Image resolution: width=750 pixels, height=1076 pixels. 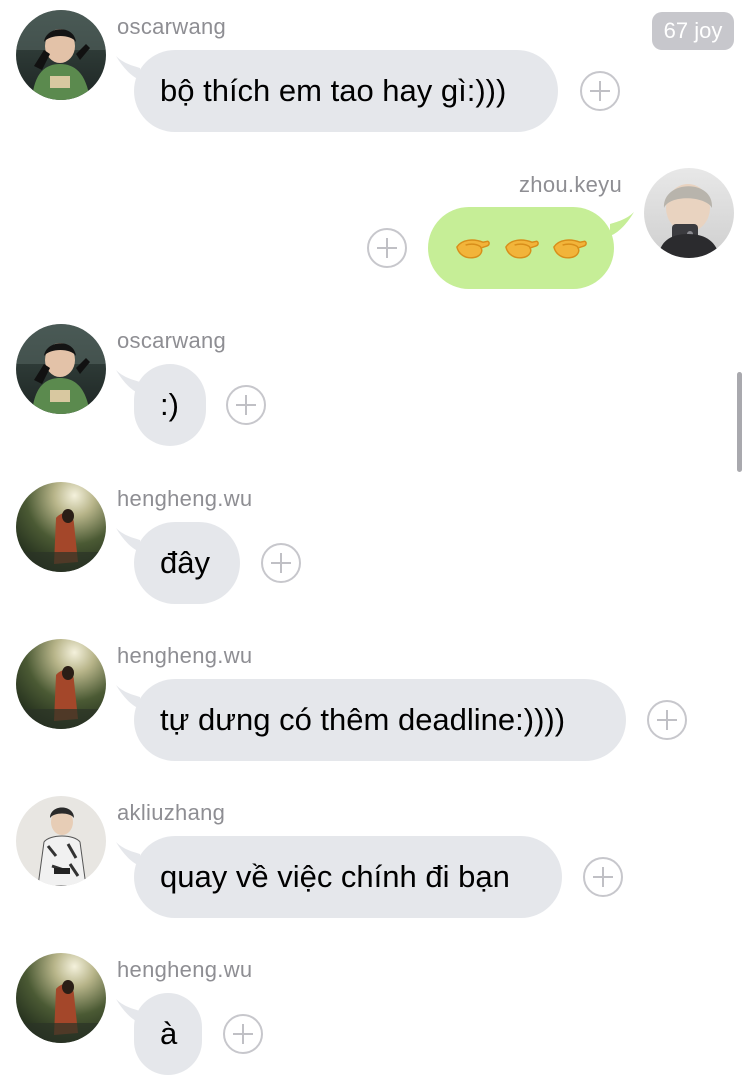 I want to click on akliuzhang-avatar, so click(x=61, y=841).